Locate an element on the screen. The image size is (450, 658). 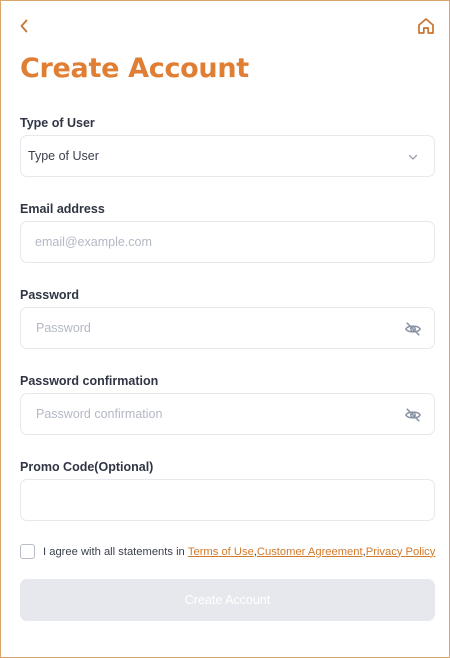
email-field is located at coordinates (227, 242).